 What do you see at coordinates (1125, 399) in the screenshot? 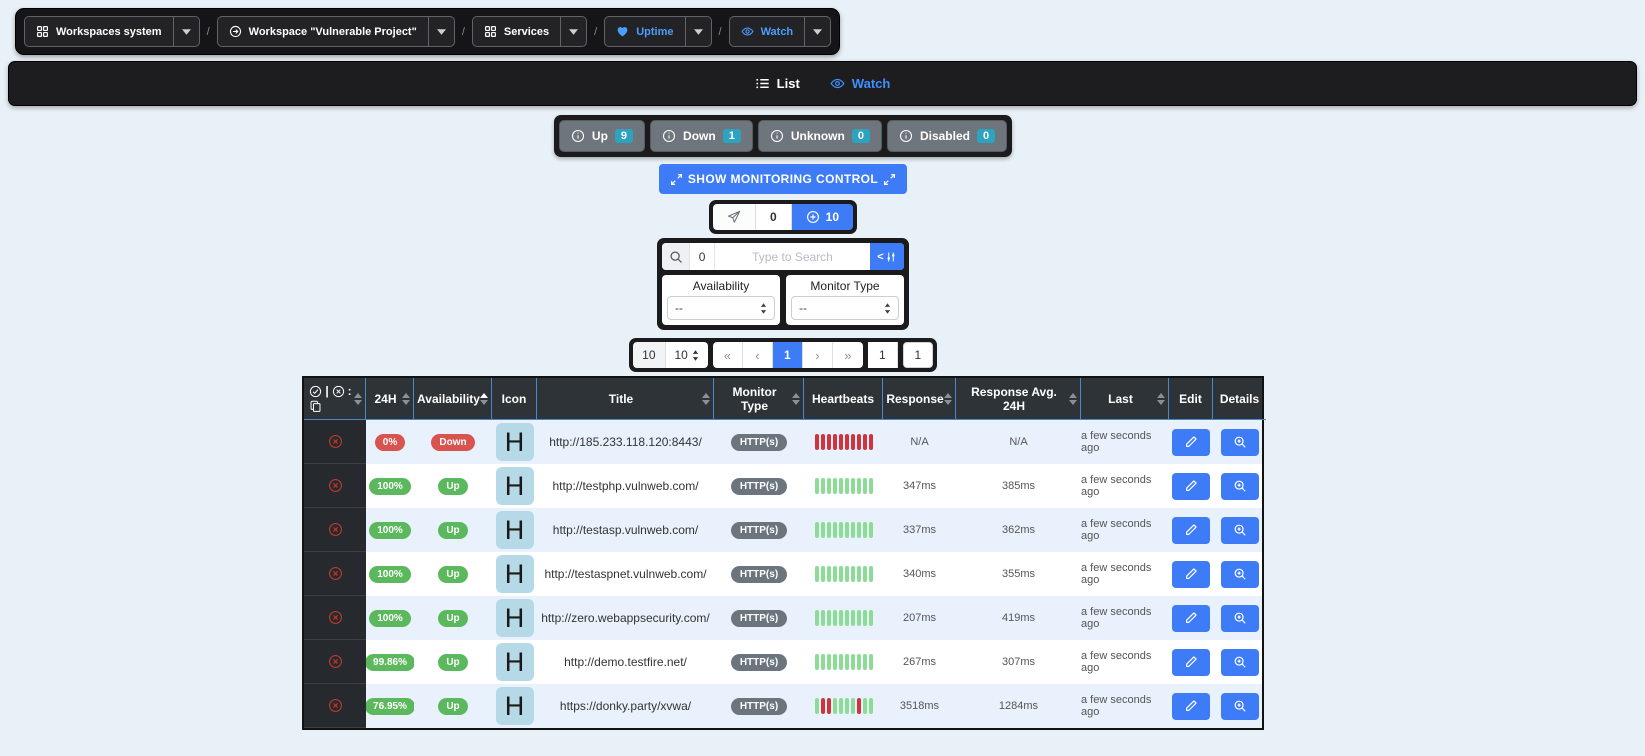
I see `header-last: Last` at bounding box center [1125, 399].